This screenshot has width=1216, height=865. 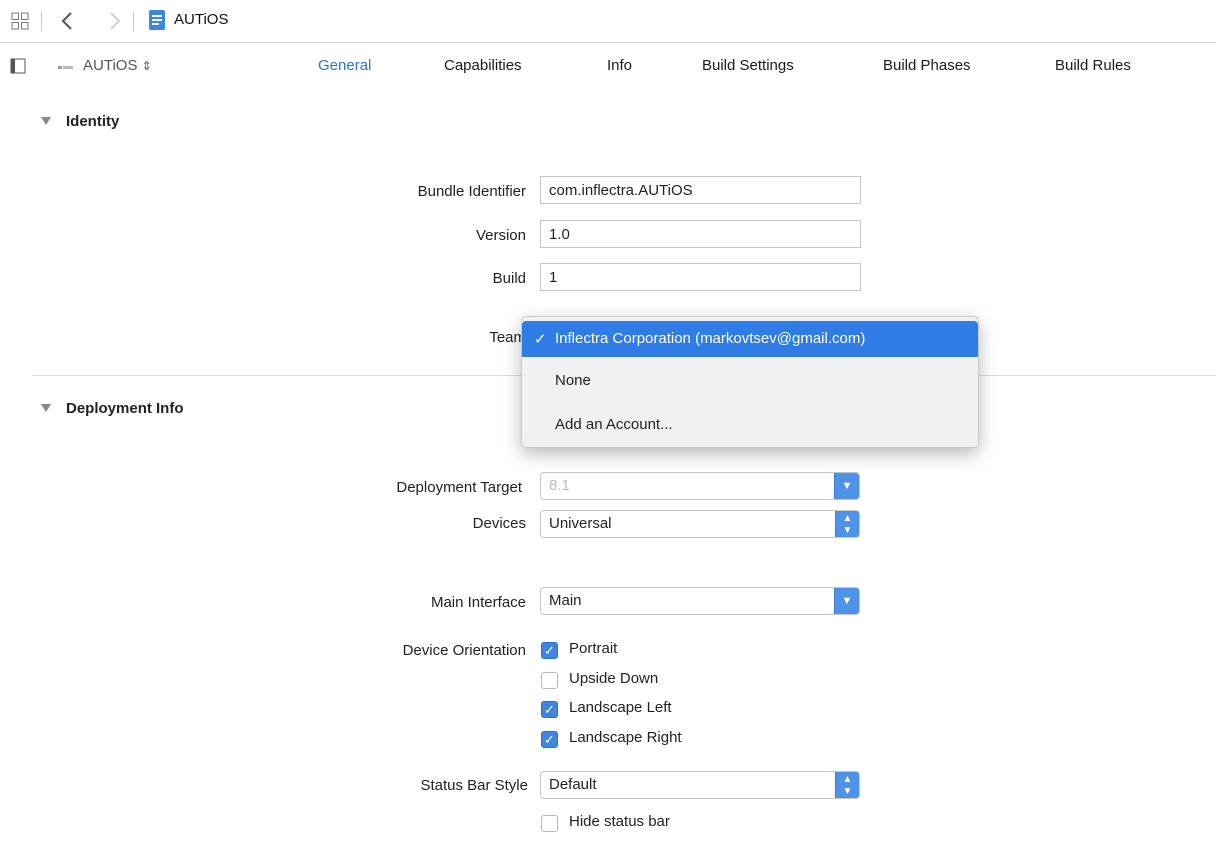 I want to click on version-field, so click(x=700, y=234).